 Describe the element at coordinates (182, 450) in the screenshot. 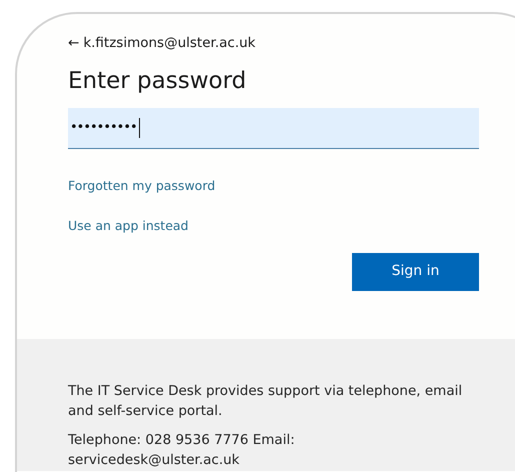

I see `footer-text: Telephone: 028 9536 7776 Email: servicedesk@ulster.ac.uk` at that location.